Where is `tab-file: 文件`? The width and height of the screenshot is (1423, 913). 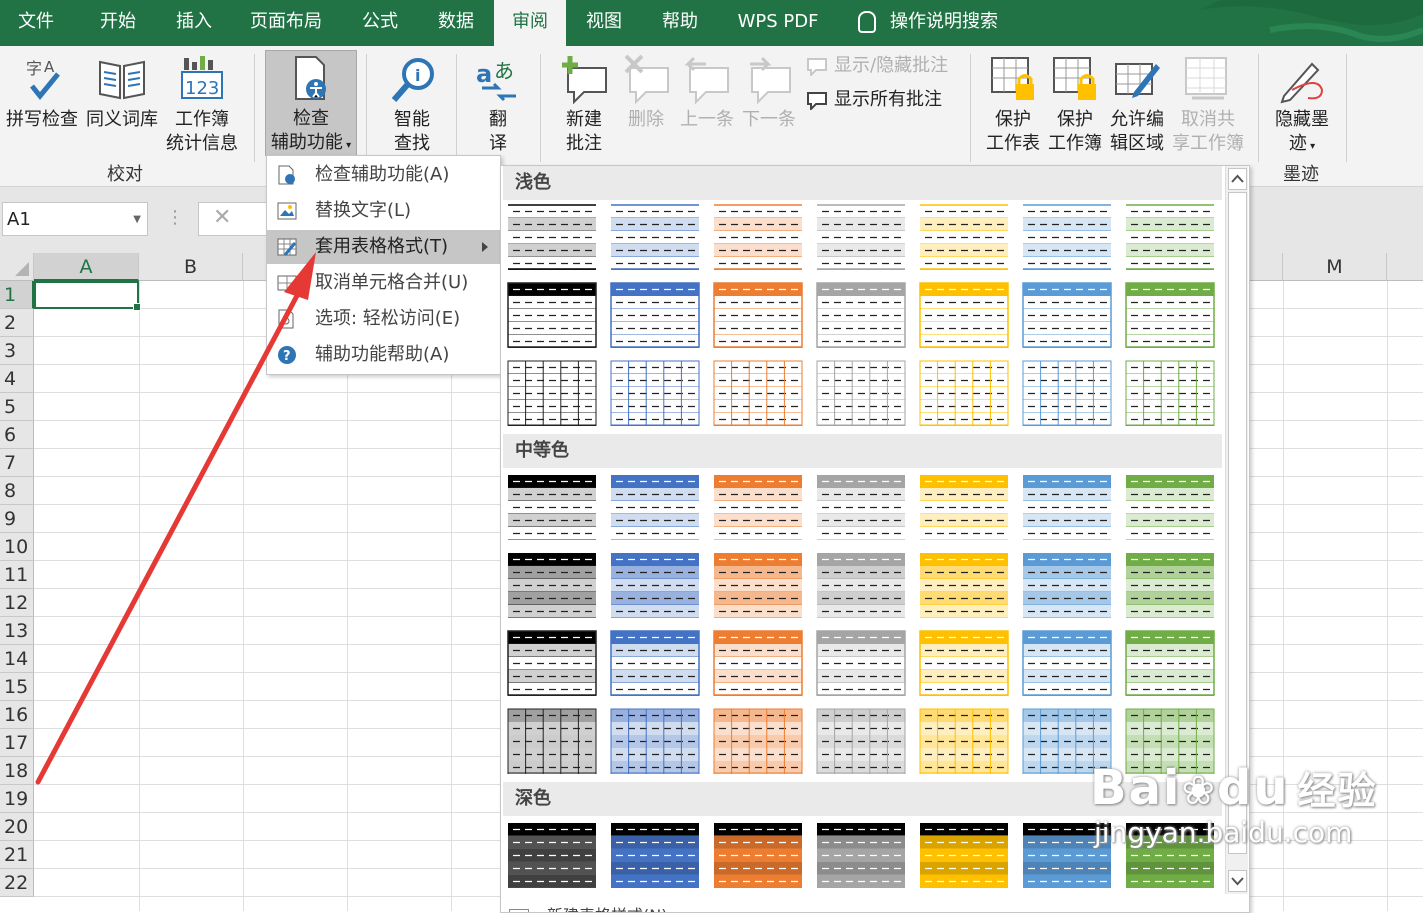 tab-file: 文件 is located at coordinates (36, 23).